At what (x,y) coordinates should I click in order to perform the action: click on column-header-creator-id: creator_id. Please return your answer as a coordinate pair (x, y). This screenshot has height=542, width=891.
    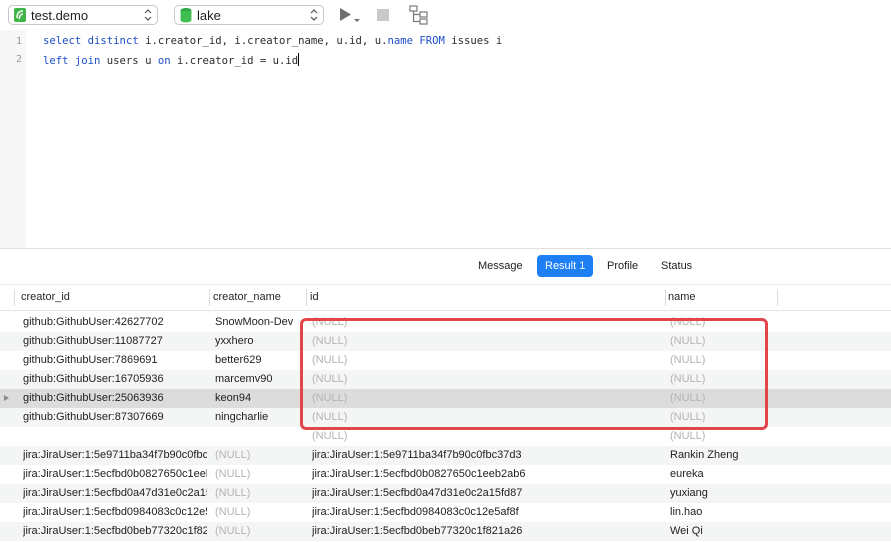
    Looking at the image, I should click on (45, 297).